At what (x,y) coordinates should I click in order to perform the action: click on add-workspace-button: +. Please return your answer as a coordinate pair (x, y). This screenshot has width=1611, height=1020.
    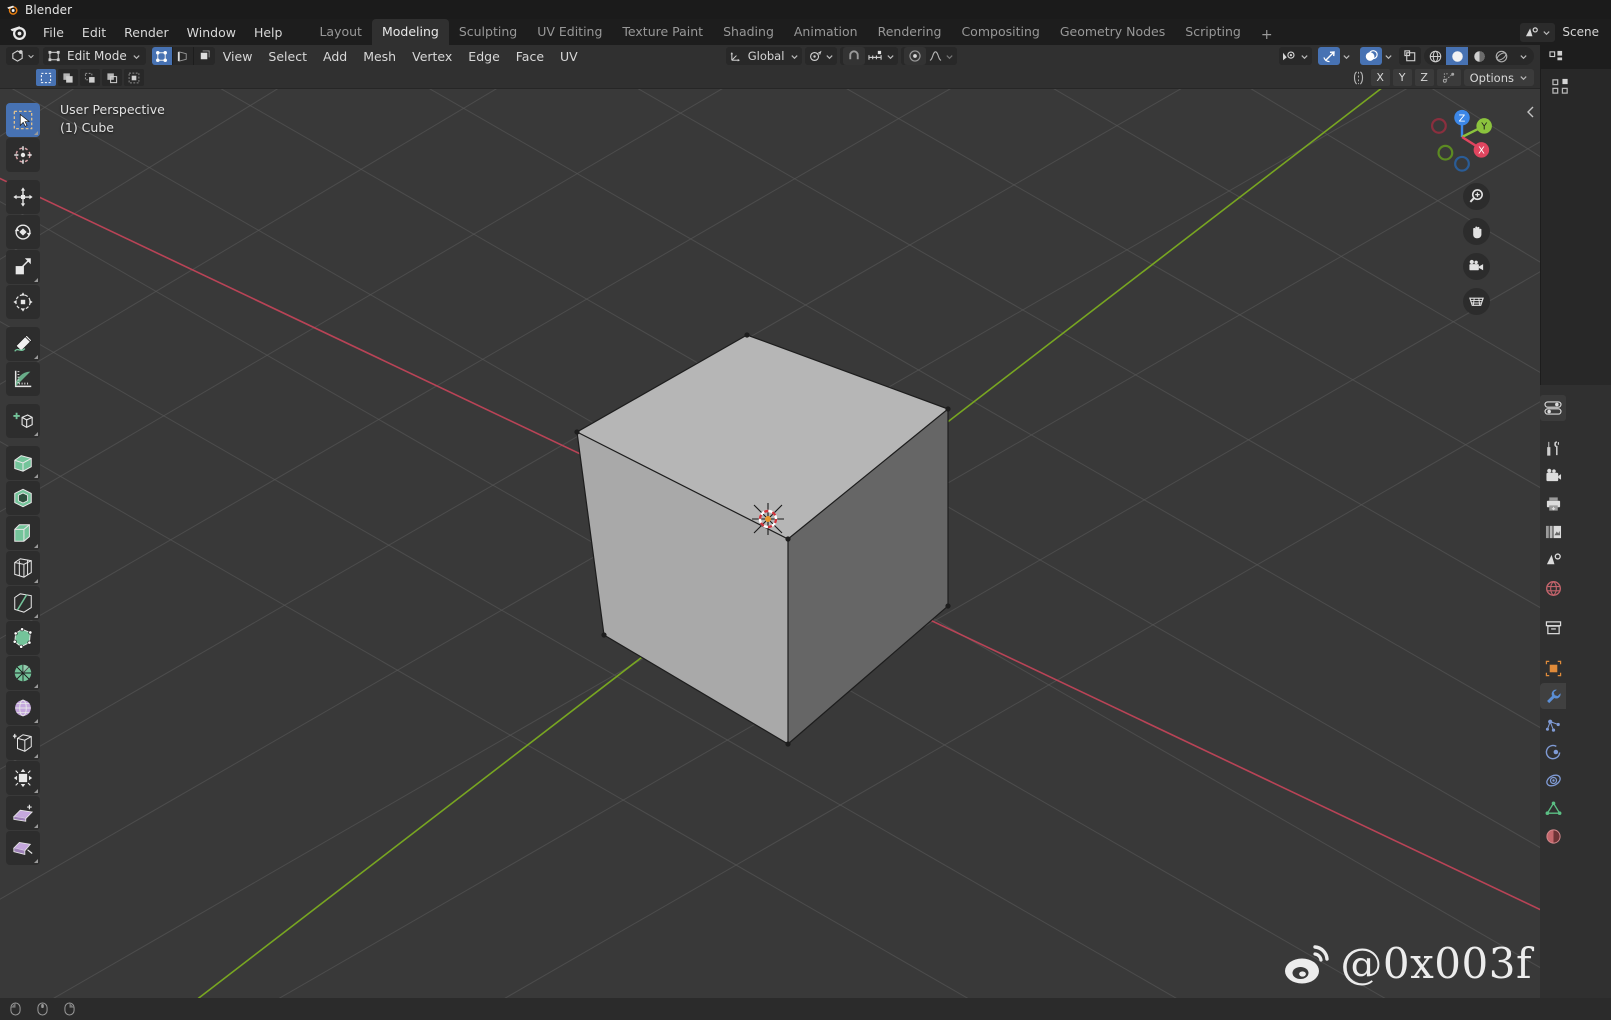
    Looking at the image, I should click on (1267, 35).